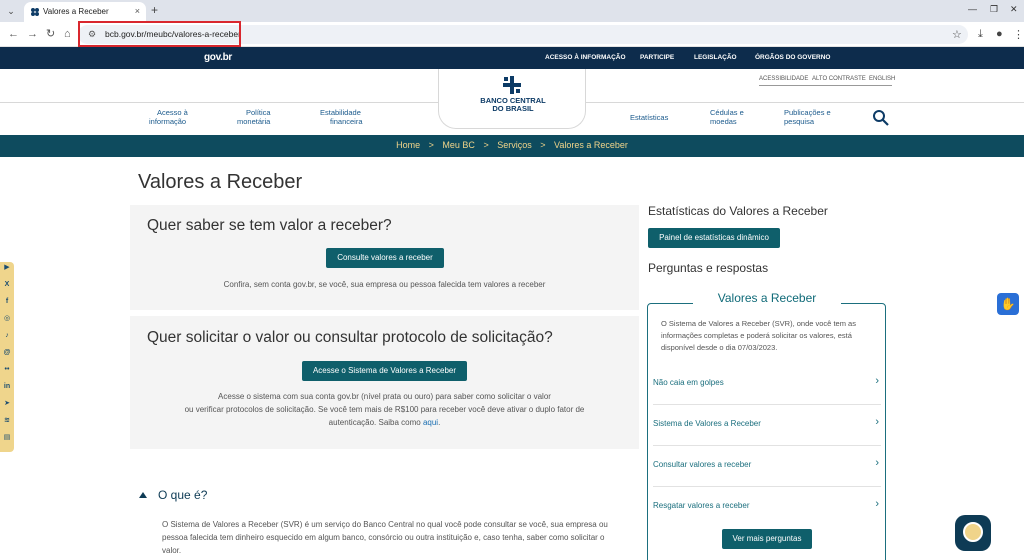  Describe the element at coordinates (154, 10) in the screenshot. I see `new-tab-button: +` at that location.